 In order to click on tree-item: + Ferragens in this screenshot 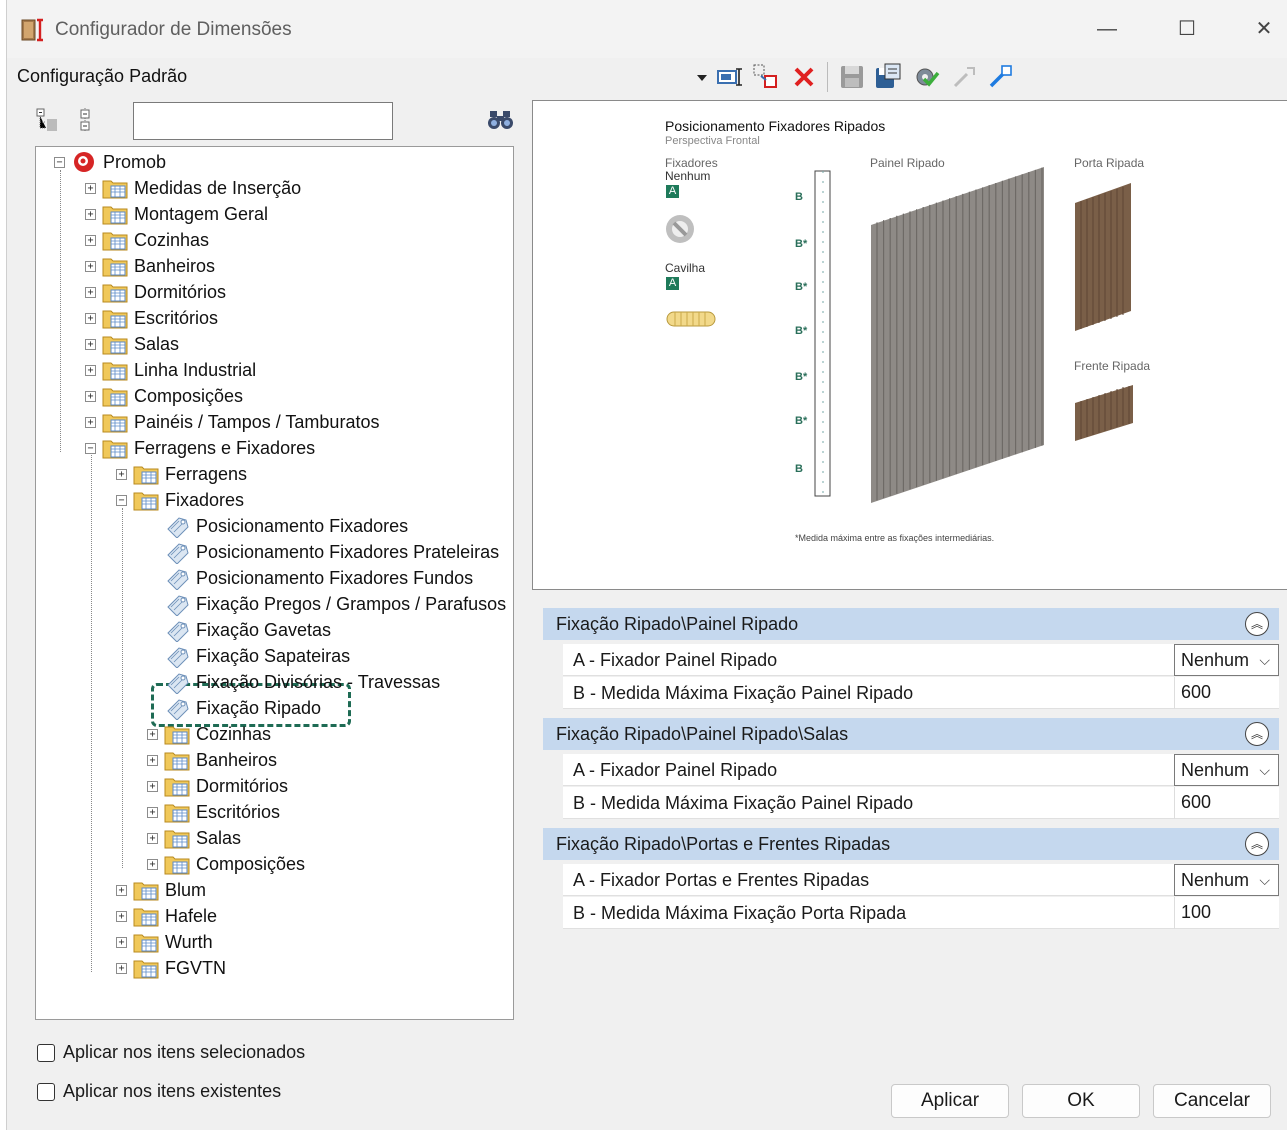, I will do `click(181, 474)`.